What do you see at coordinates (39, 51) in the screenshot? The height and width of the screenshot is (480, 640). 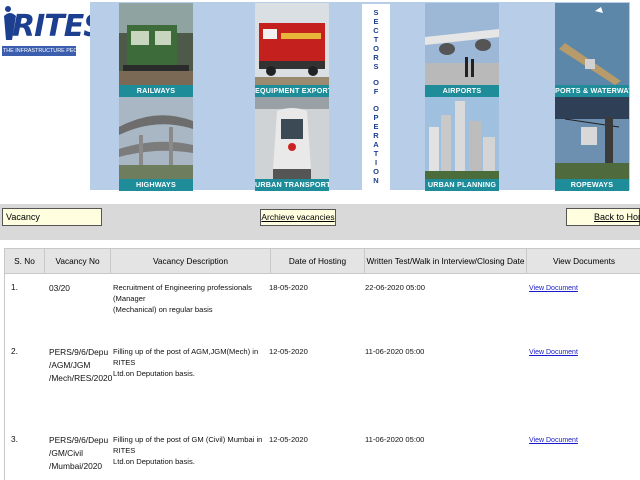 I see `logo-tagline: THE INFRASTRUCTURE PEOPLE` at bounding box center [39, 51].